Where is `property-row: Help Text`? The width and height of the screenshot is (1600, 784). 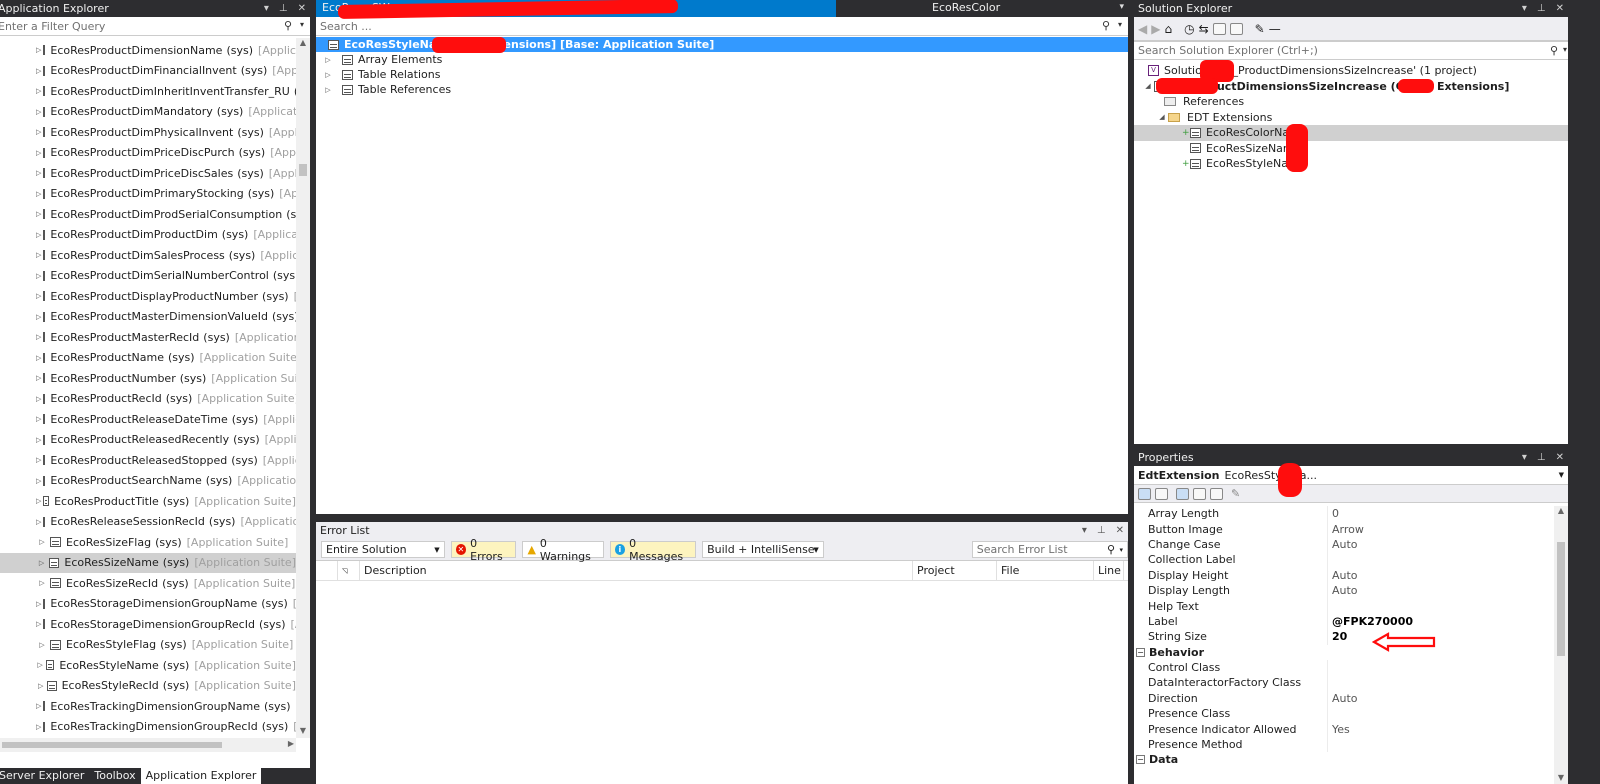 property-row: Help Text is located at coordinates (1344, 606).